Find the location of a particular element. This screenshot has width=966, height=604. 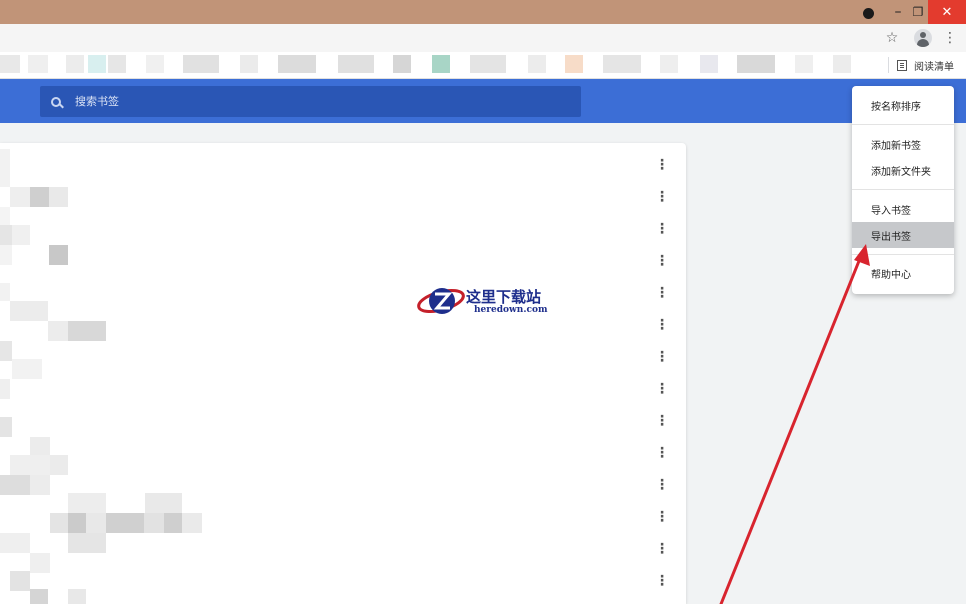

reading-list-icon is located at coordinates (902, 65).